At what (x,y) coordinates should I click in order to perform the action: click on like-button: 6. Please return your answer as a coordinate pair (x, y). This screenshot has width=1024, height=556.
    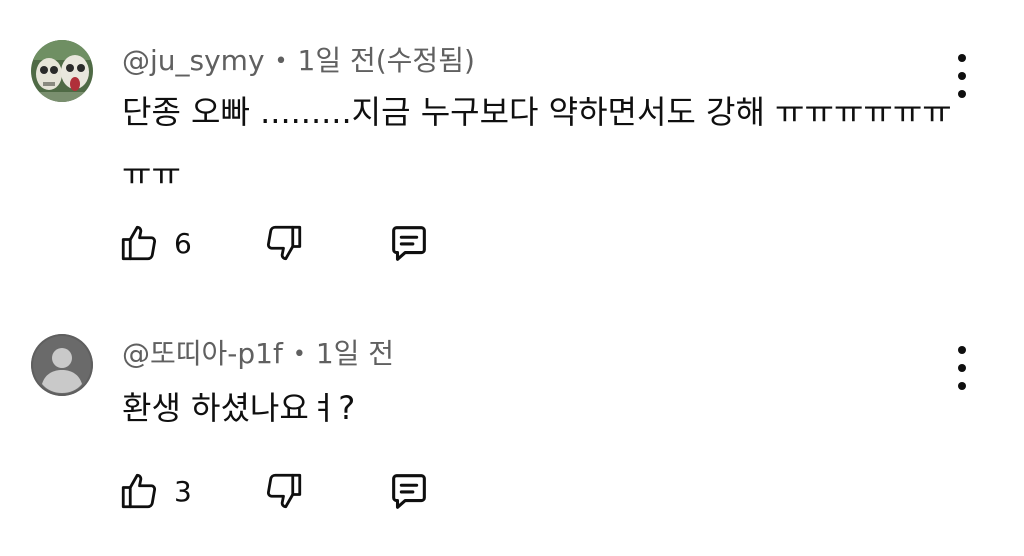
    Looking at the image, I should click on (155, 243).